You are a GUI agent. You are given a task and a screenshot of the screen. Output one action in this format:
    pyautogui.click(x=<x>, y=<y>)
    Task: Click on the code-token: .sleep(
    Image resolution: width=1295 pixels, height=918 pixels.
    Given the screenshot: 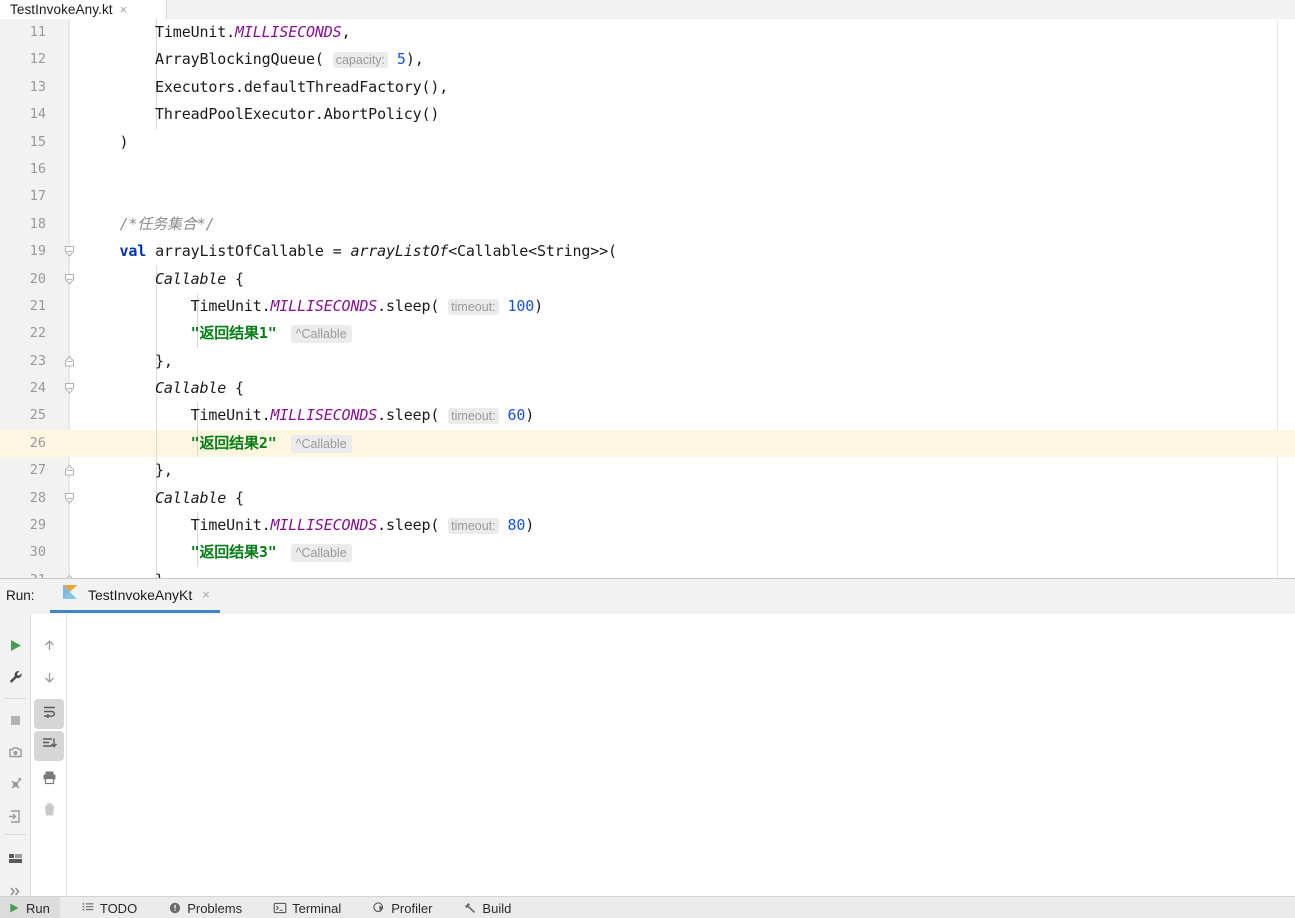 What is the action you would take?
    pyautogui.click(x=408, y=305)
    